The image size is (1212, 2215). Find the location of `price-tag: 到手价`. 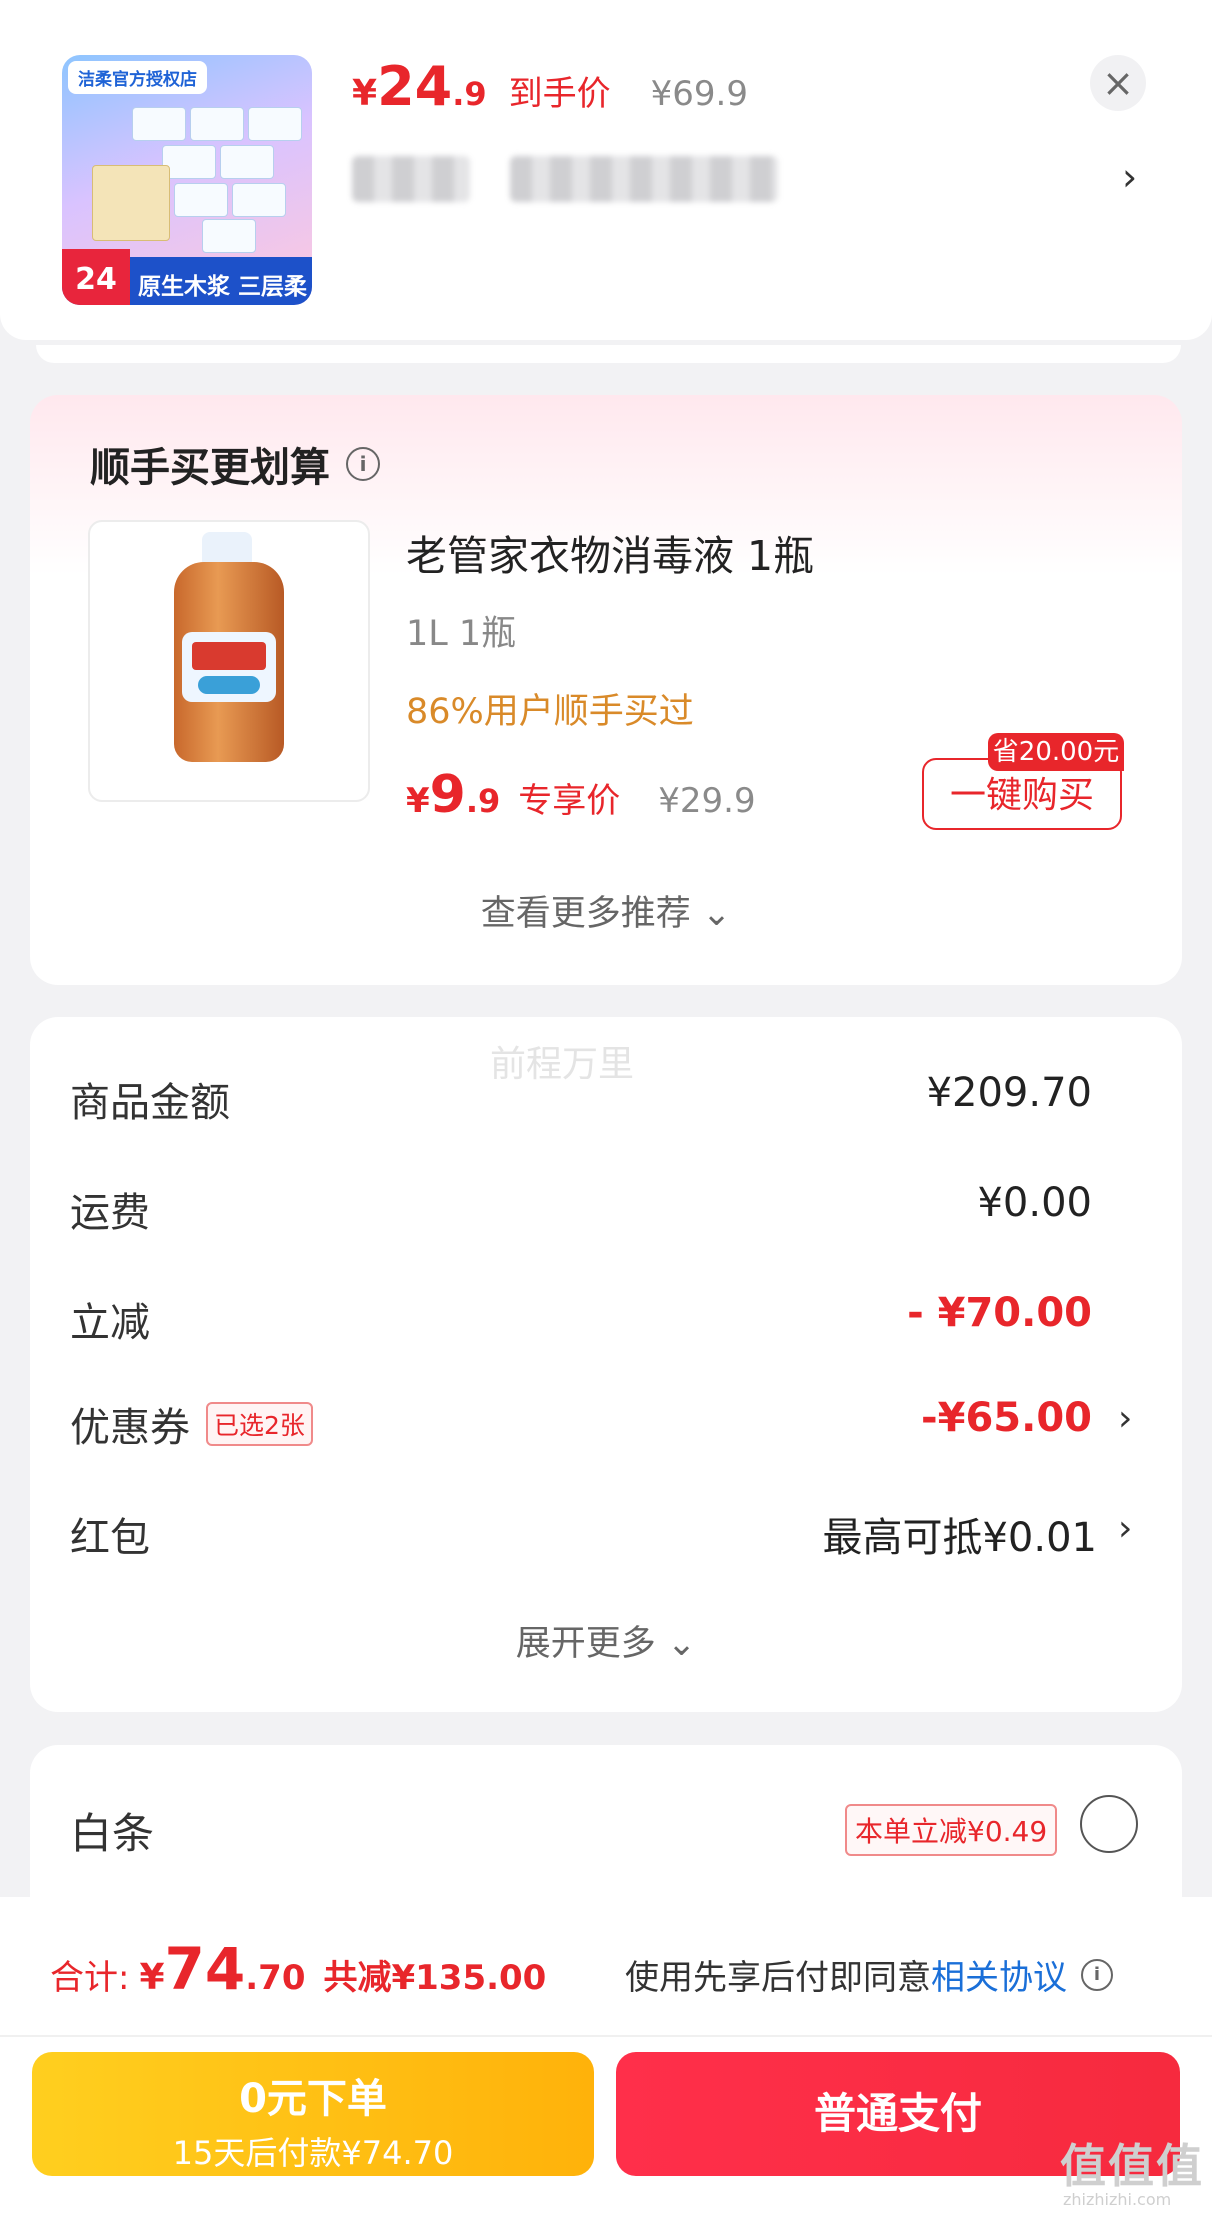

price-tag: 到手价 is located at coordinates (559, 94).